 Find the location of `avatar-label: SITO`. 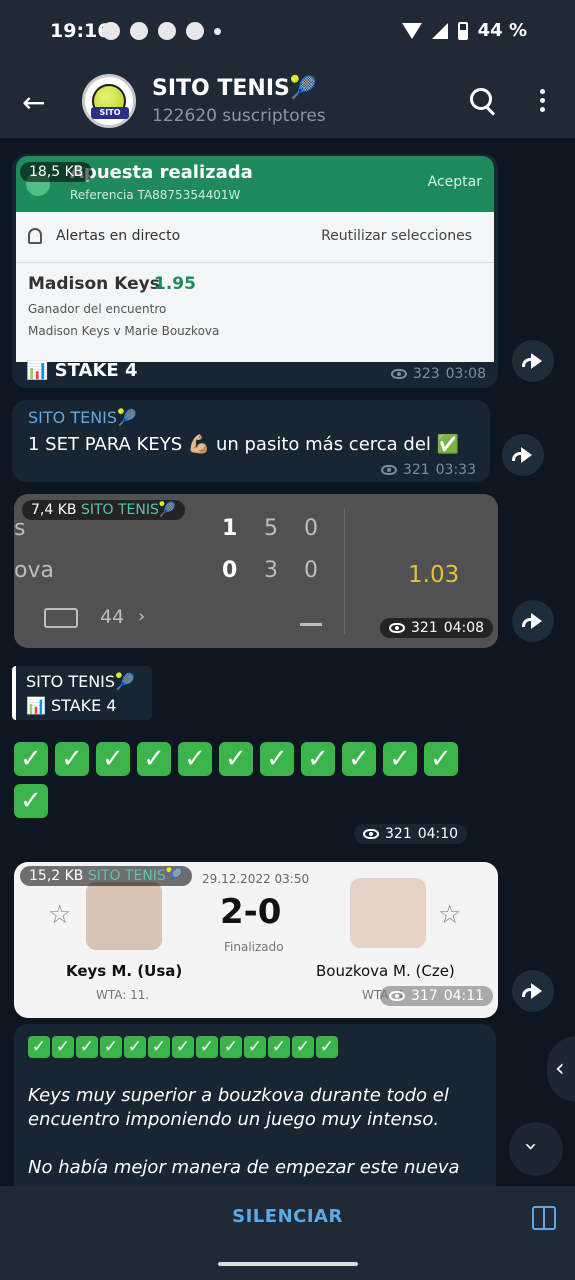

avatar-label: SITO is located at coordinates (110, 113).